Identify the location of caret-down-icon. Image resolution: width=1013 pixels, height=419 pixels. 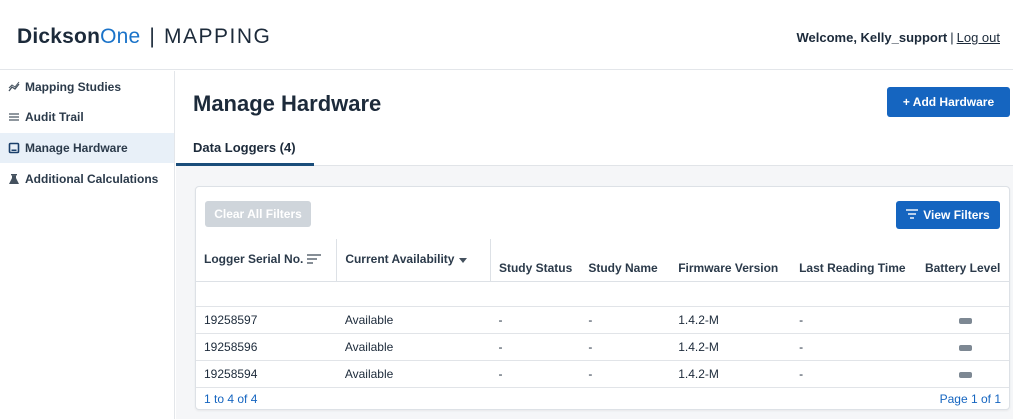
(463, 260).